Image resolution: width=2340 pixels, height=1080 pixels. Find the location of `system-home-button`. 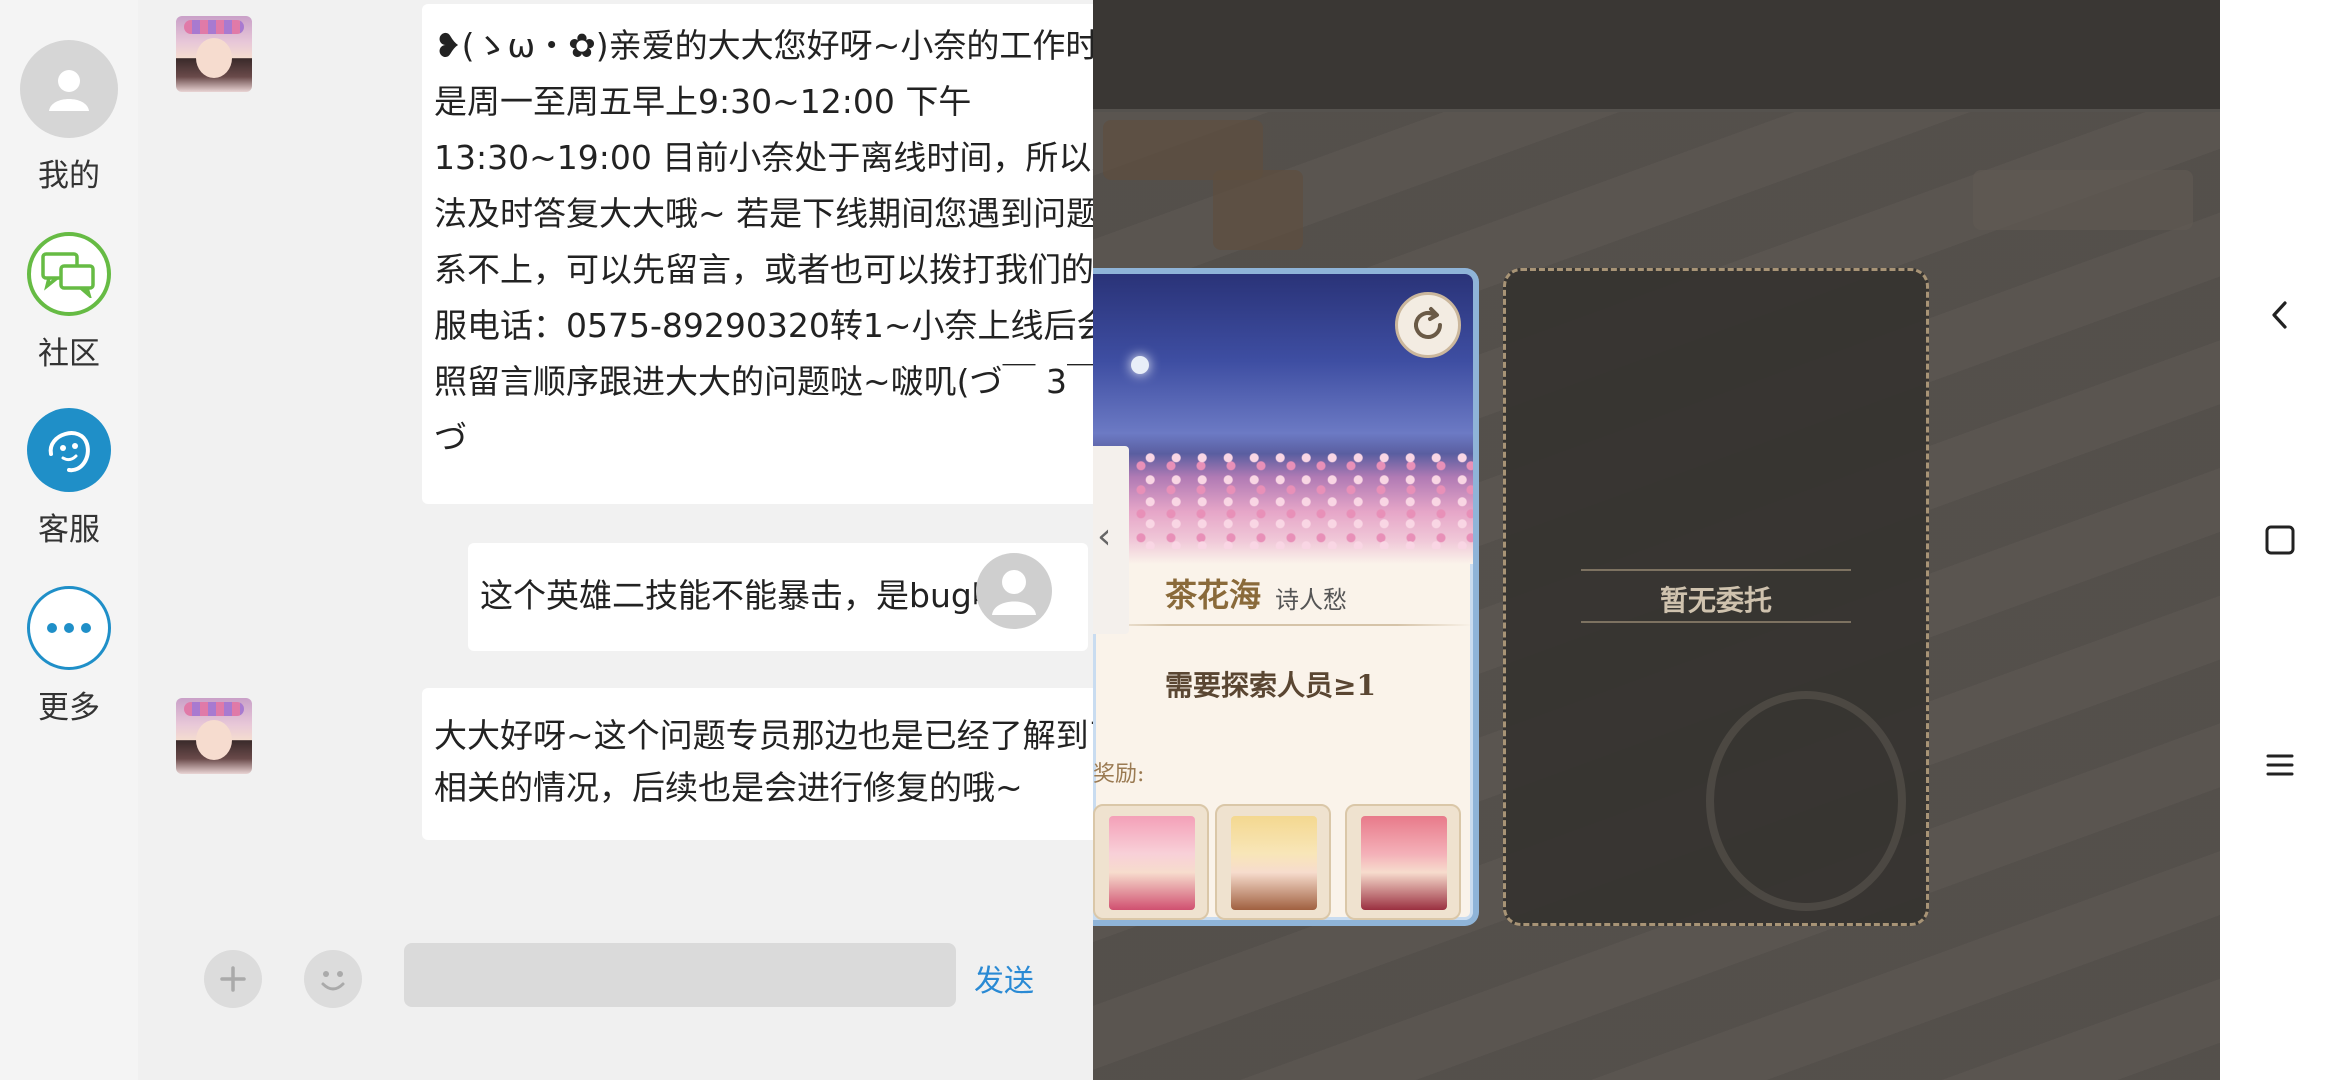

system-home-button is located at coordinates (2280, 540).